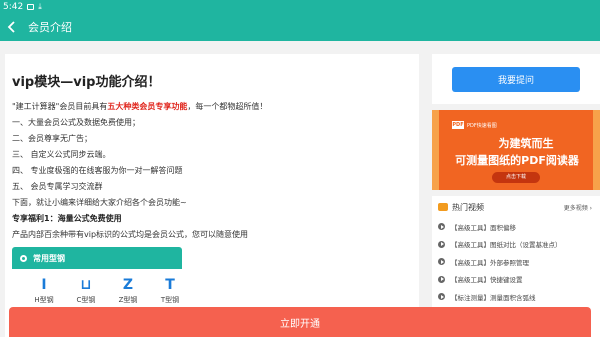  Describe the element at coordinates (97, 170) in the screenshot. I see `feature-item: 四、 专业度极强的在线客服为你一对一解答问题` at that location.